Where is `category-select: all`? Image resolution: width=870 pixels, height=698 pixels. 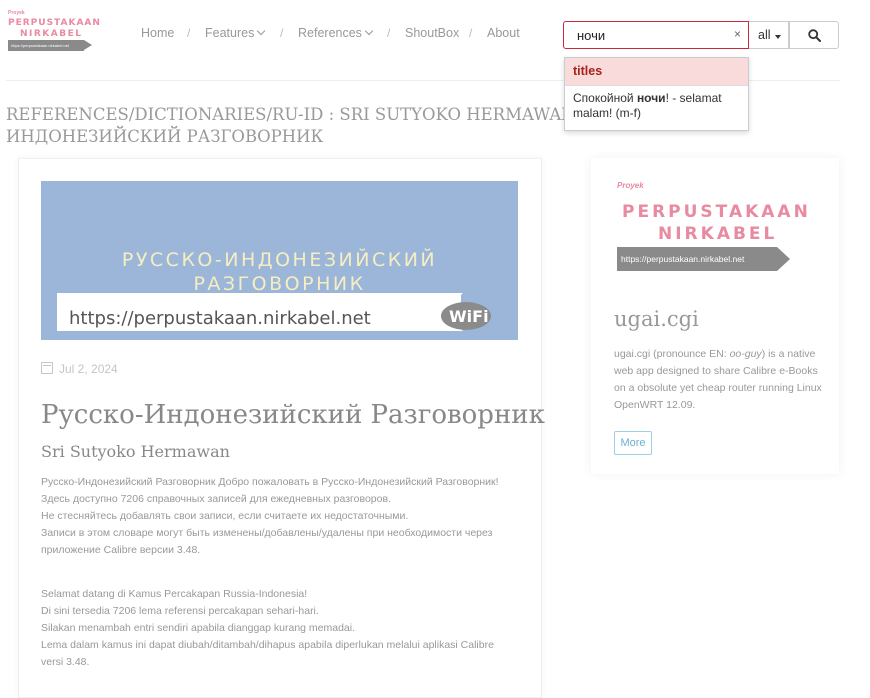
category-select: all is located at coordinates (769, 35).